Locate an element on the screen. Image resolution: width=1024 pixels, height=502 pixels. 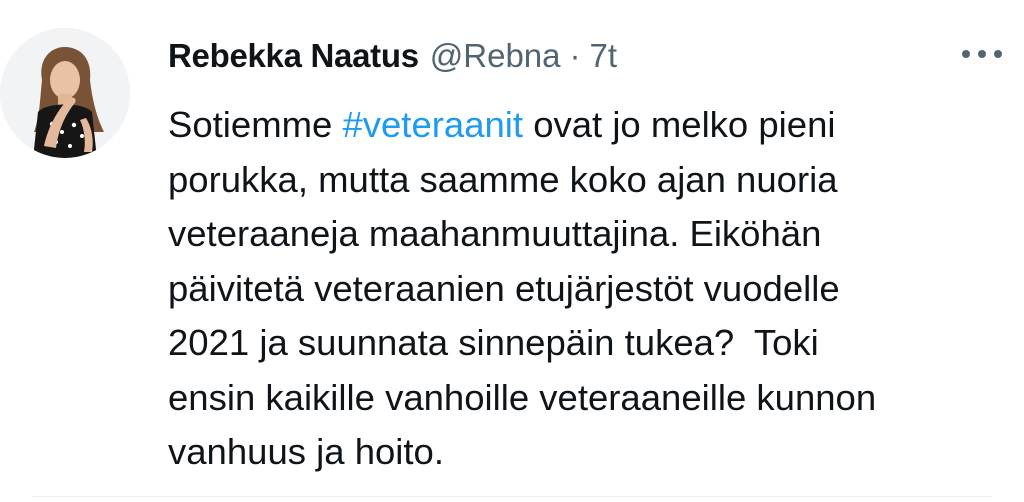
divider is located at coordinates (512, 496).